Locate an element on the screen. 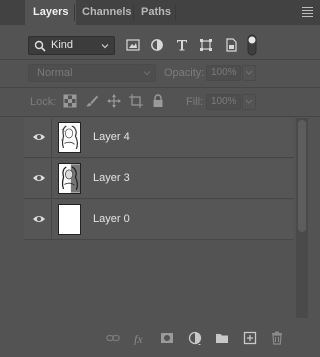 The height and width of the screenshot is (357, 320). smart-object-filter-icon is located at coordinates (231, 45).